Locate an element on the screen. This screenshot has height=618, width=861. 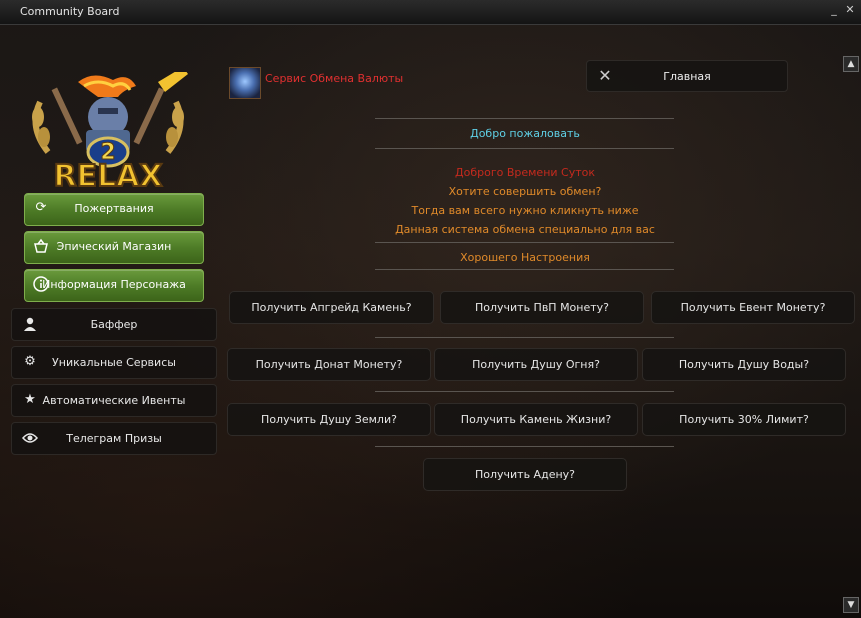
get-adena-button: Получить Адену? is located at coordinates (525, 474).